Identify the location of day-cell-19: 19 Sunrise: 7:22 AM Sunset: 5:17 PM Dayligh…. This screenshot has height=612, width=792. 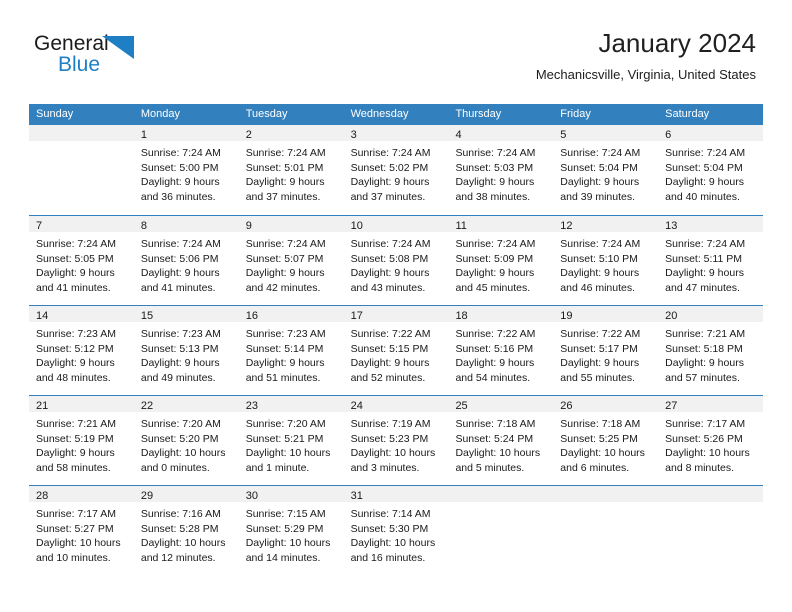
(606, 350).